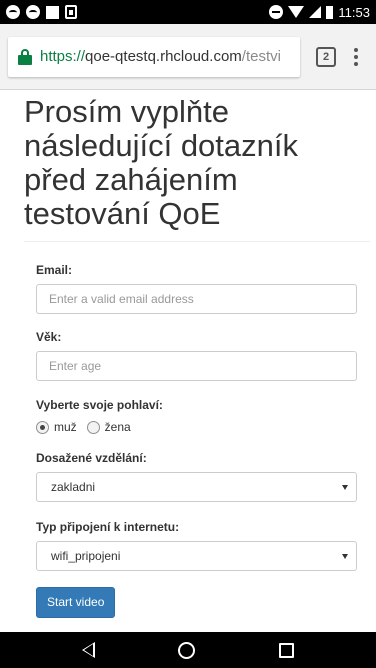 The height and width of the screenshot is (668, 376). What do you see at coordinates (356, 56) in the screenshot?
I see `overflow-menu-icon` at bounding box center [356, 56].